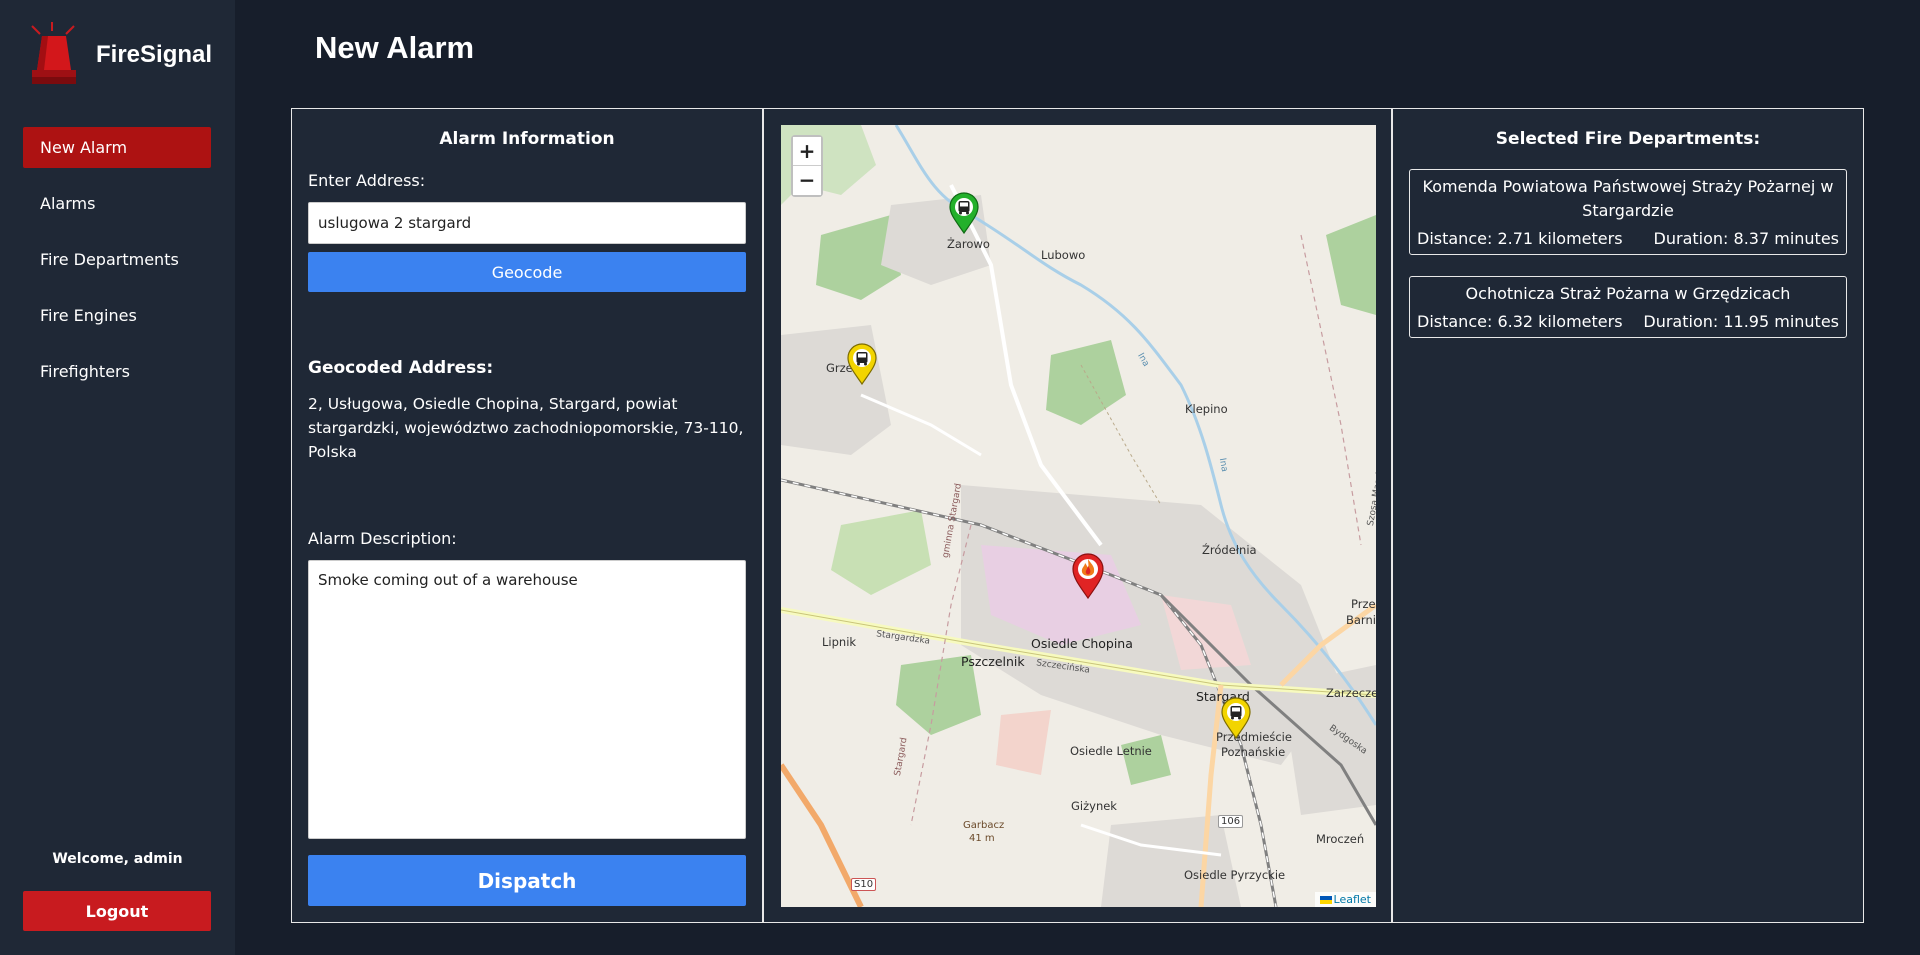  Describe the element at coordinates (1520, 321) in the screenshot. I see `department-distance: Distance: 6.32 kilometers` at that location.